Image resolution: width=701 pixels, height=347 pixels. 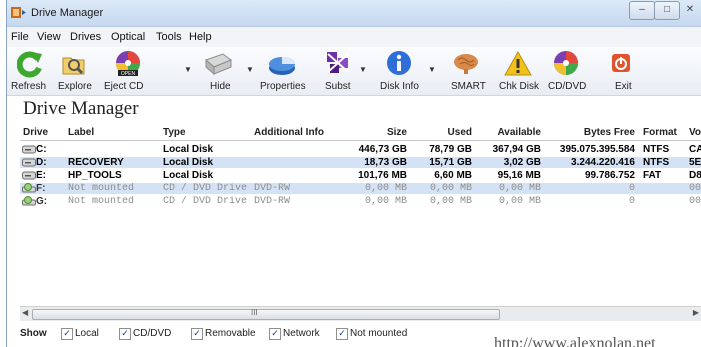 I want to click on column-bytes-free: Bytes Free, so click(x=592, y=132).